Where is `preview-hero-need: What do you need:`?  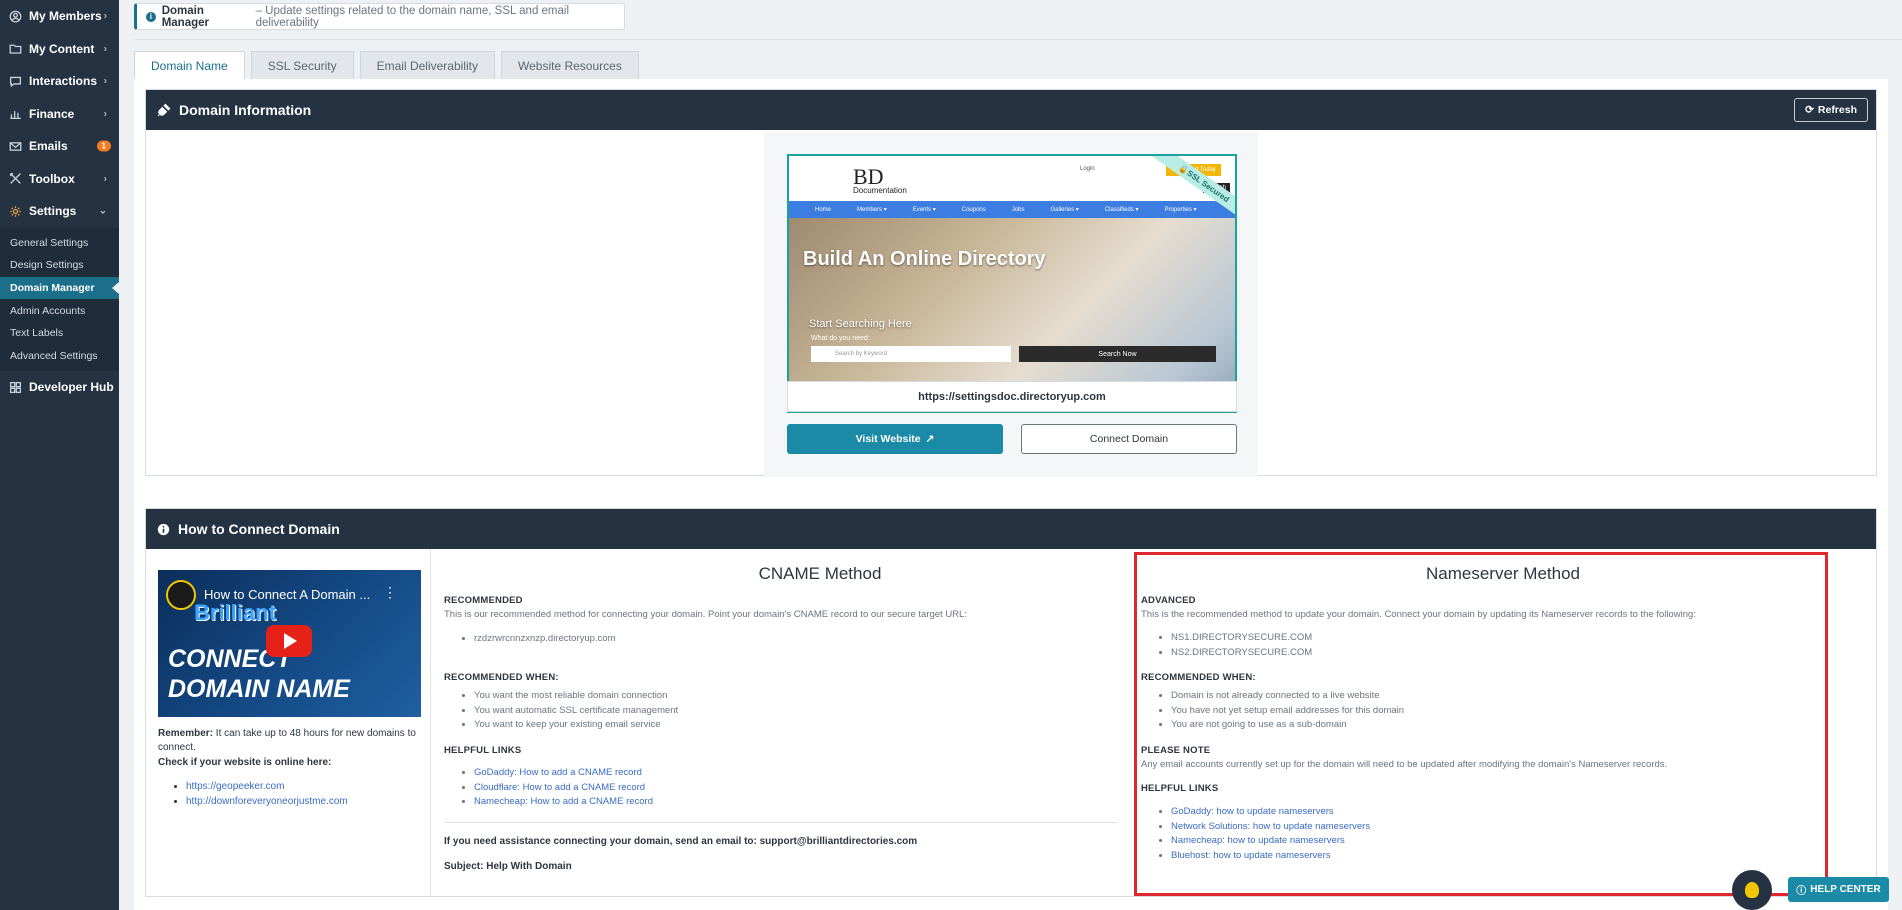 preview-hero-need: What do you need: is located at coordinates (840, 338).